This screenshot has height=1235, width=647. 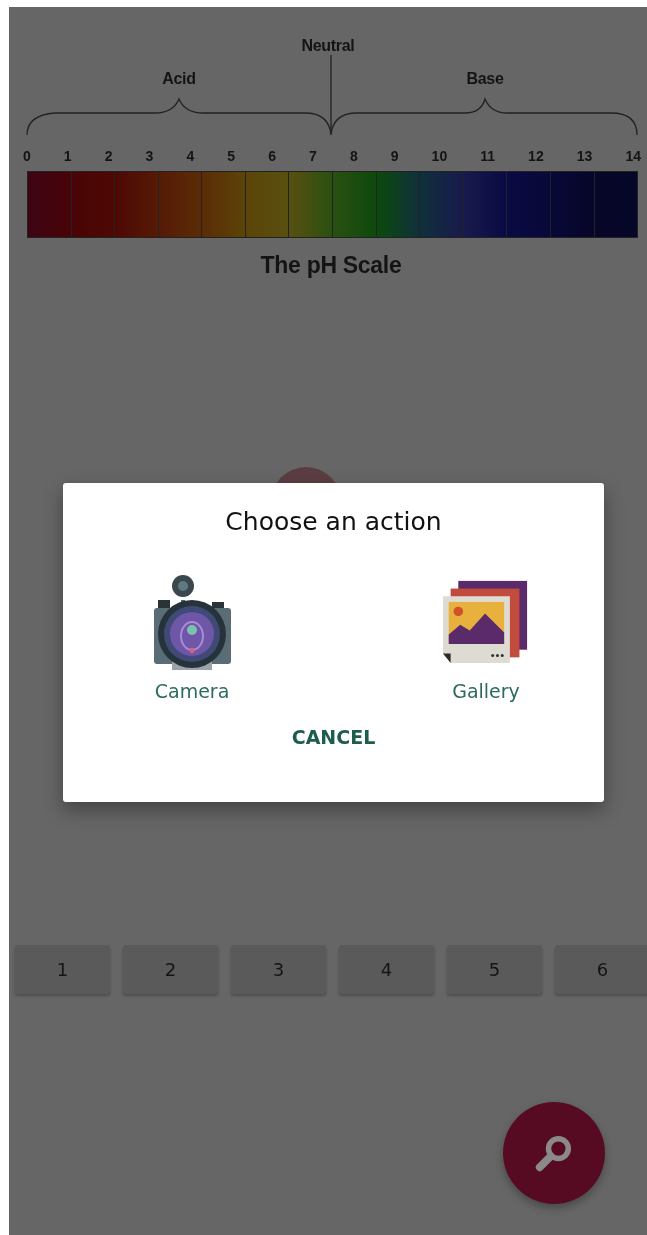 What do you see at coordinates (494, 969) in the screenshot?
I see `number-button: 5` at bounding box center [494, 969].